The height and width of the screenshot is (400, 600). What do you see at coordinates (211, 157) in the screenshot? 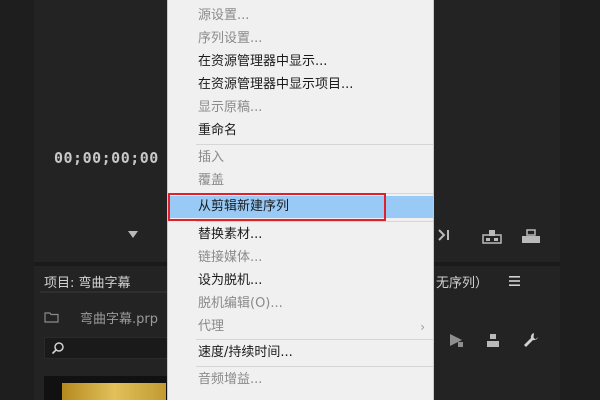
I see `menu-item-label: 插入` at bounding box center [211, 157].